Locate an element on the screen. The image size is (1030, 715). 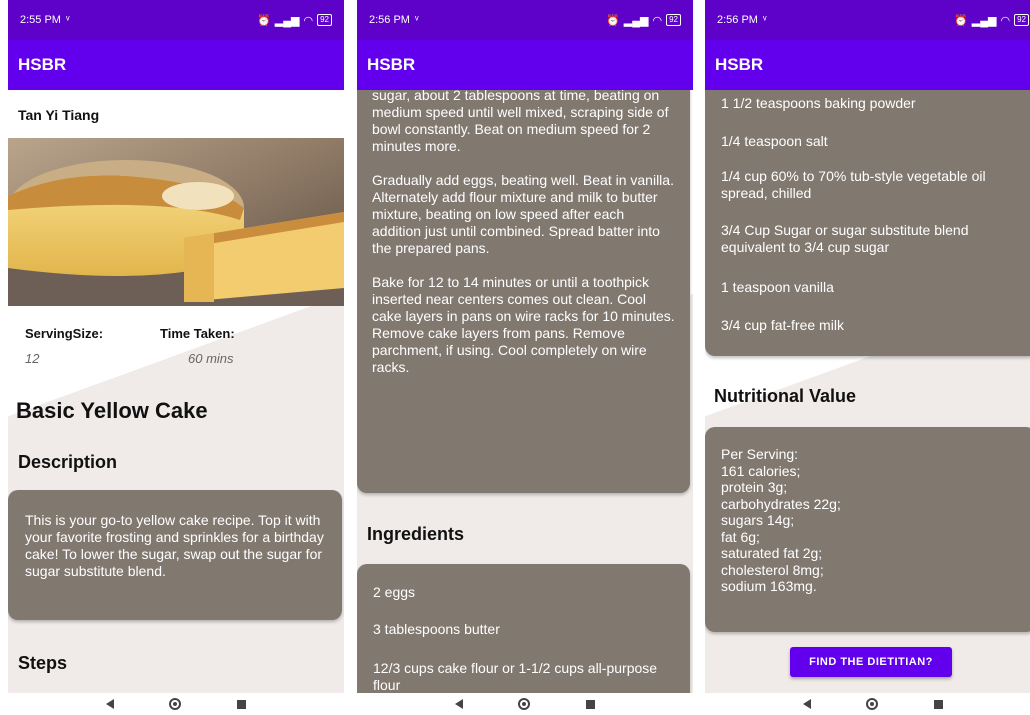
recipe-title: Basic Yellow Cake is located at coordinates (112, 410).